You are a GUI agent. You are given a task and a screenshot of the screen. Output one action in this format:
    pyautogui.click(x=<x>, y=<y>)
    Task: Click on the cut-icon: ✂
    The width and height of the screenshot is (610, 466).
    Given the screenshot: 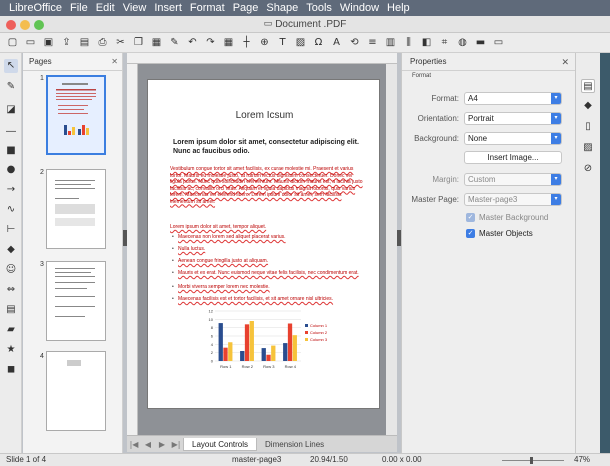 What is the action you would take?
    pyautogui.click(x=120, y=42)
    